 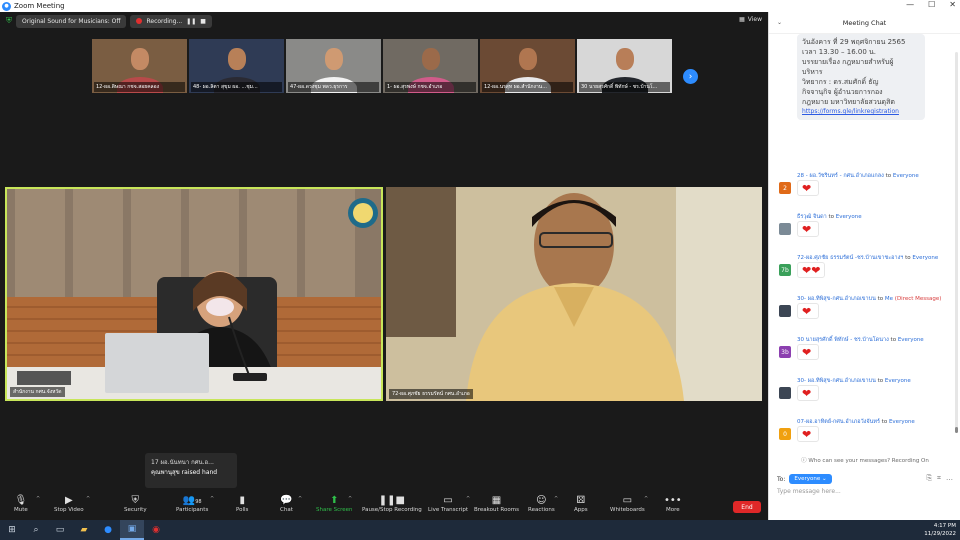 I want to click on sender-name: 72-ผอ.ศุภชัย ธรรมรัตน์ -ชร.บ้านเขาชะอางฯ, so click(x=850, y=258).